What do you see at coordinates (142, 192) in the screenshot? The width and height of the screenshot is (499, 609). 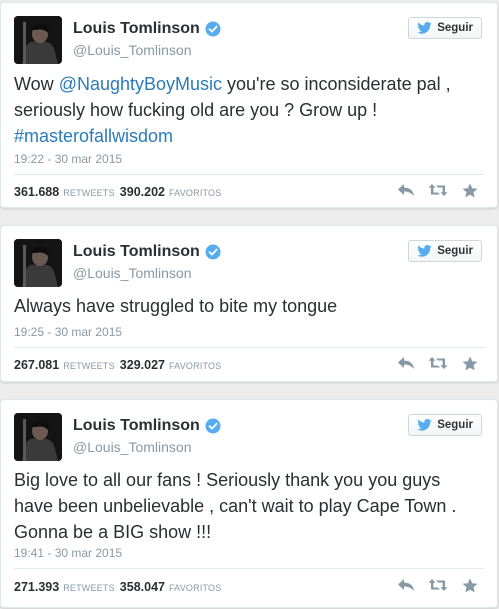 I see `favorite-count: 390.202` at bounding box center [142, 192].